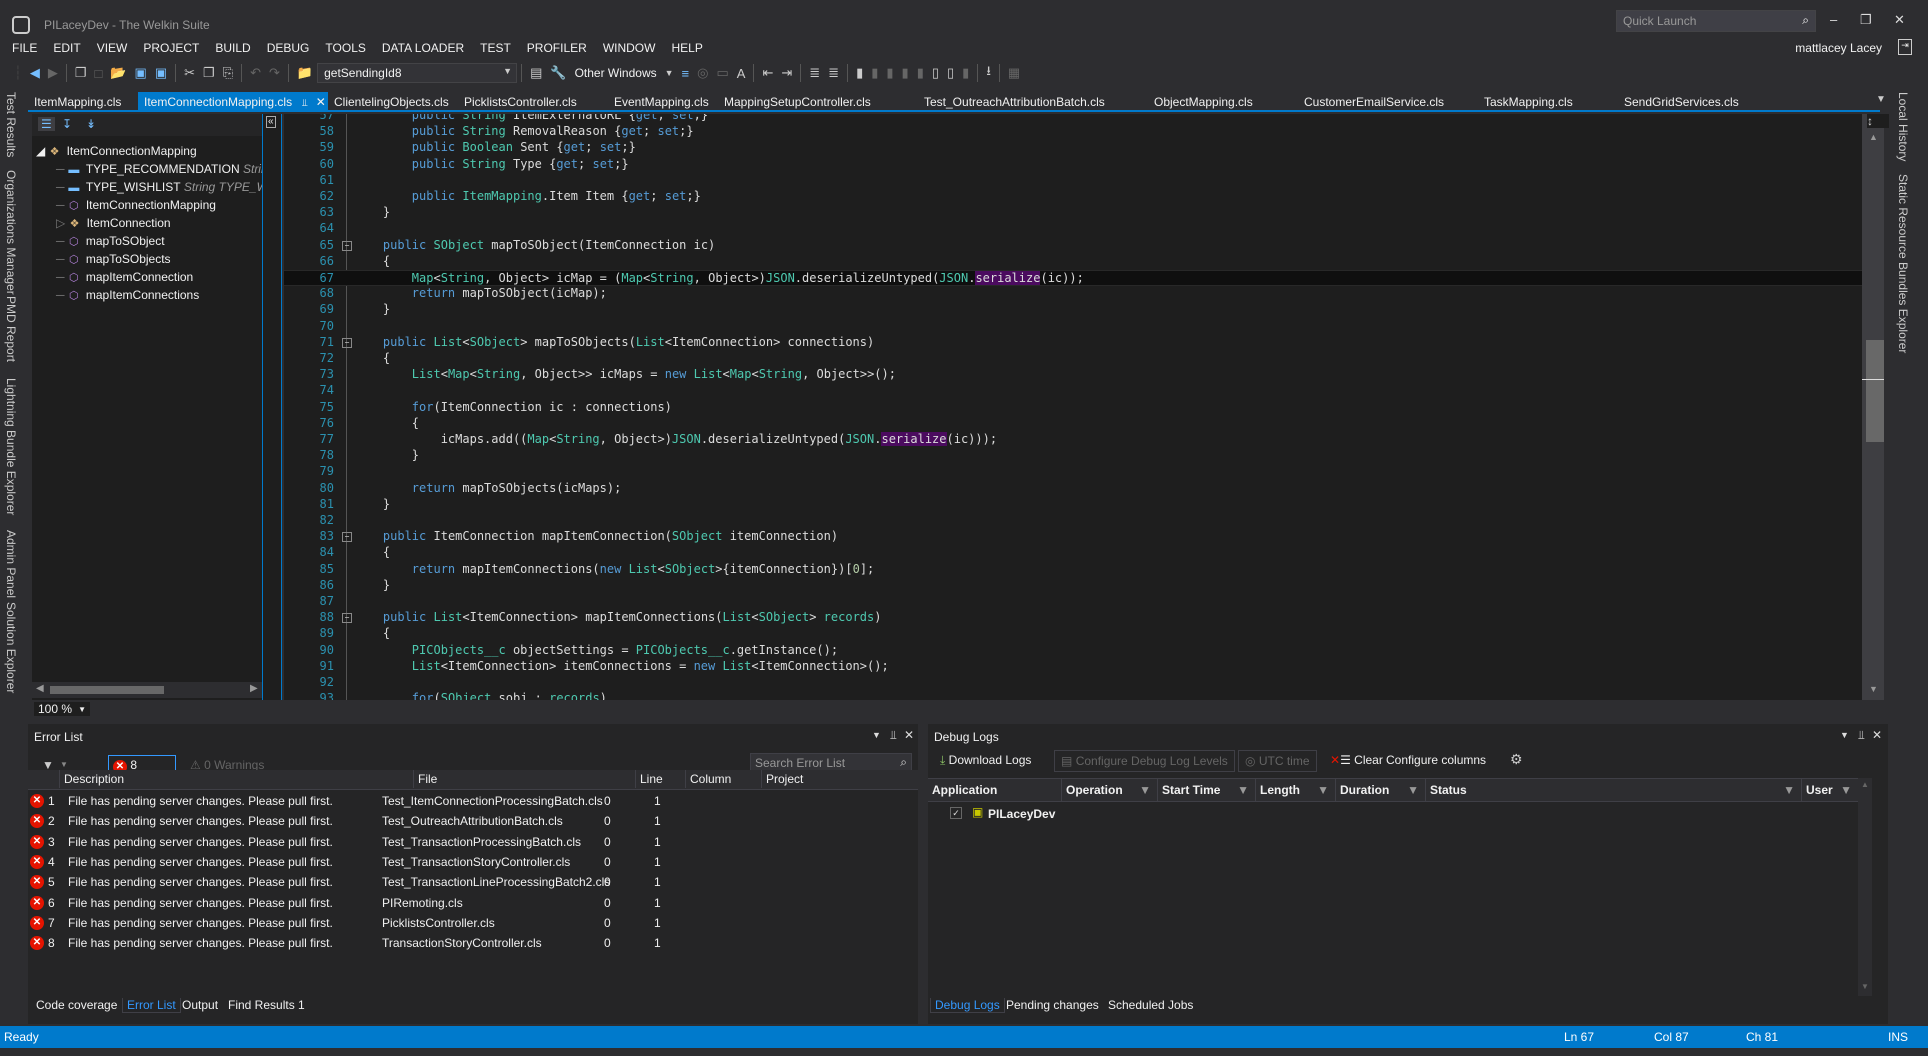 The width and height of the screenshot is (1928, 1056). What do you see at coordinates (1073, 586) in the screenshot?
I see `code-line: 86 }` at bounding box center [1073, 586].